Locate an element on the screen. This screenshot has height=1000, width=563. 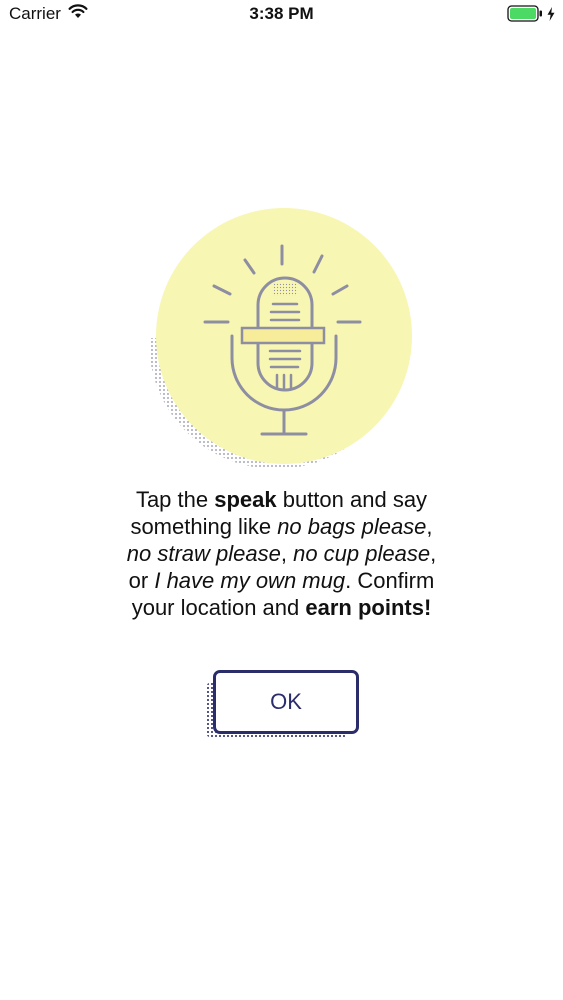
microphone-illustration is located at coordinates (283, 343).